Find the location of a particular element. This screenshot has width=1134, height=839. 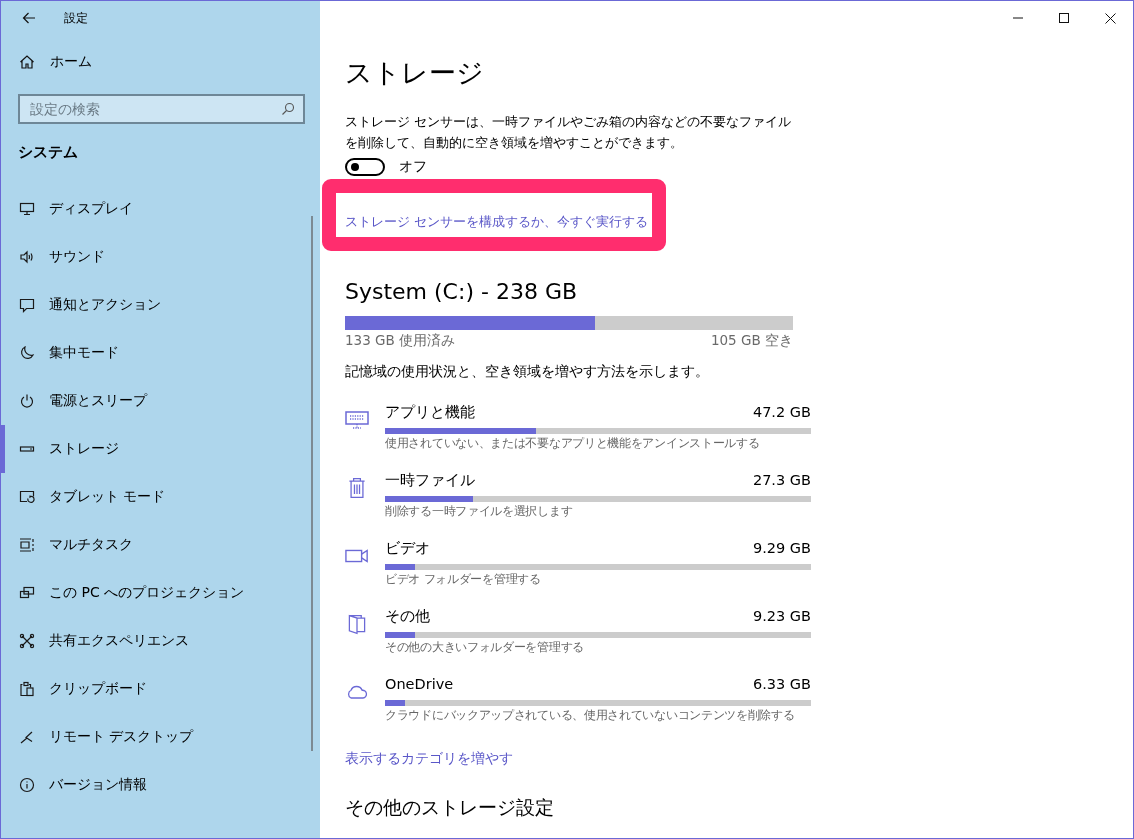

network-icon is located at coordinates (27, 641).